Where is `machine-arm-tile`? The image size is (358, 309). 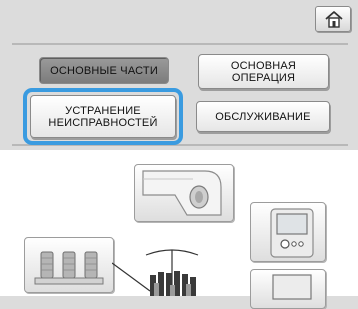 machine-arm-tile is located at coordinates (184, 193).